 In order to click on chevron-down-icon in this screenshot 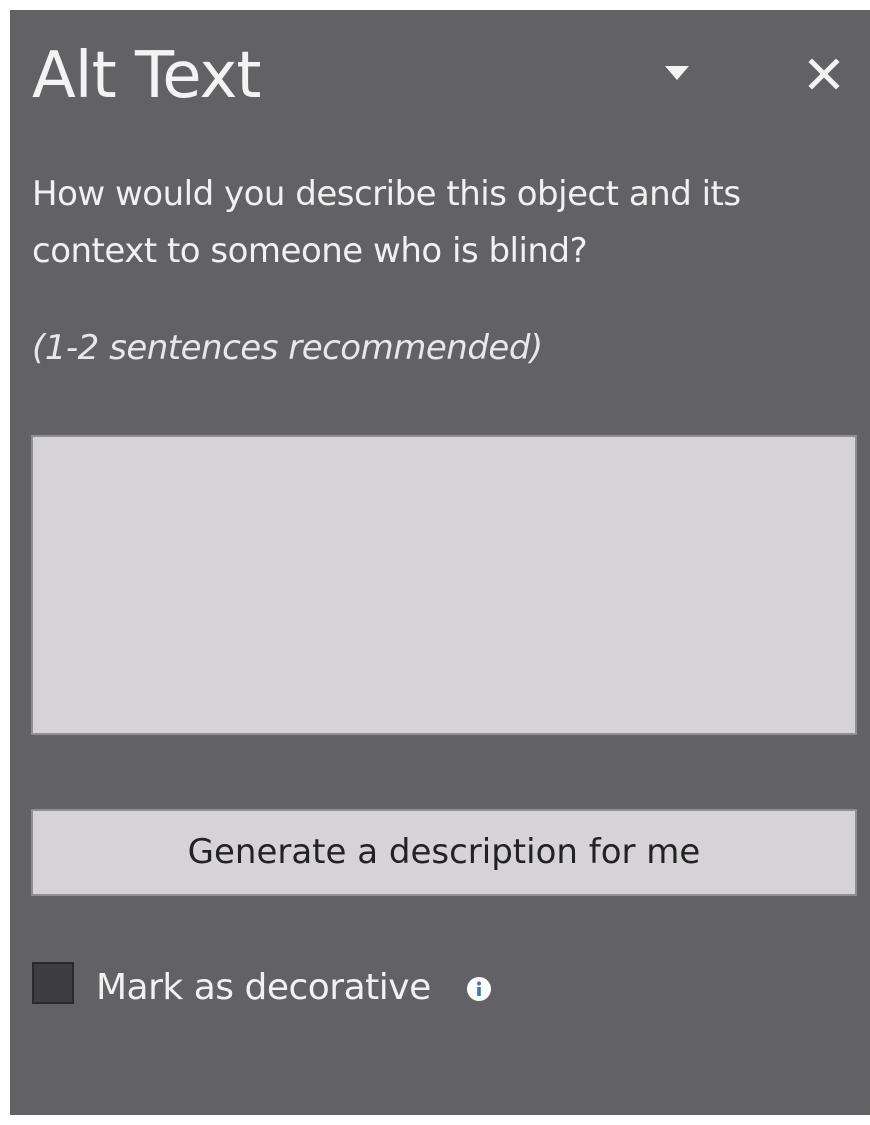, I will do `click(677, 73)`.